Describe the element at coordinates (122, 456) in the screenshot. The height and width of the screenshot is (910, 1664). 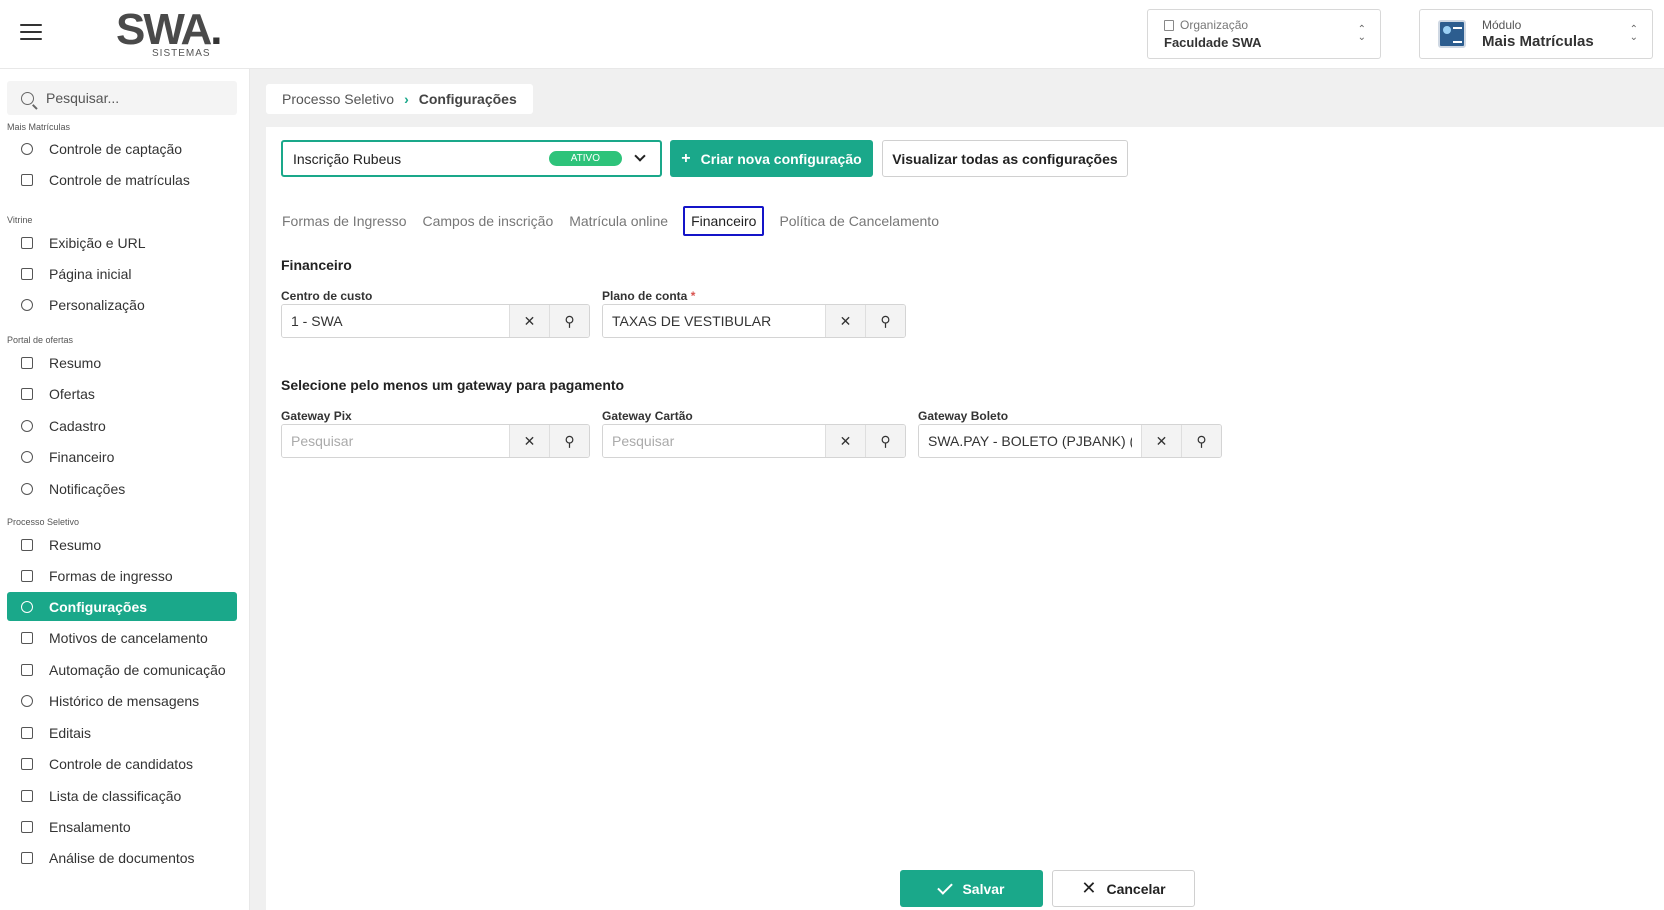
I see `sidebar-item-financeiro: Financeiro` at that location.